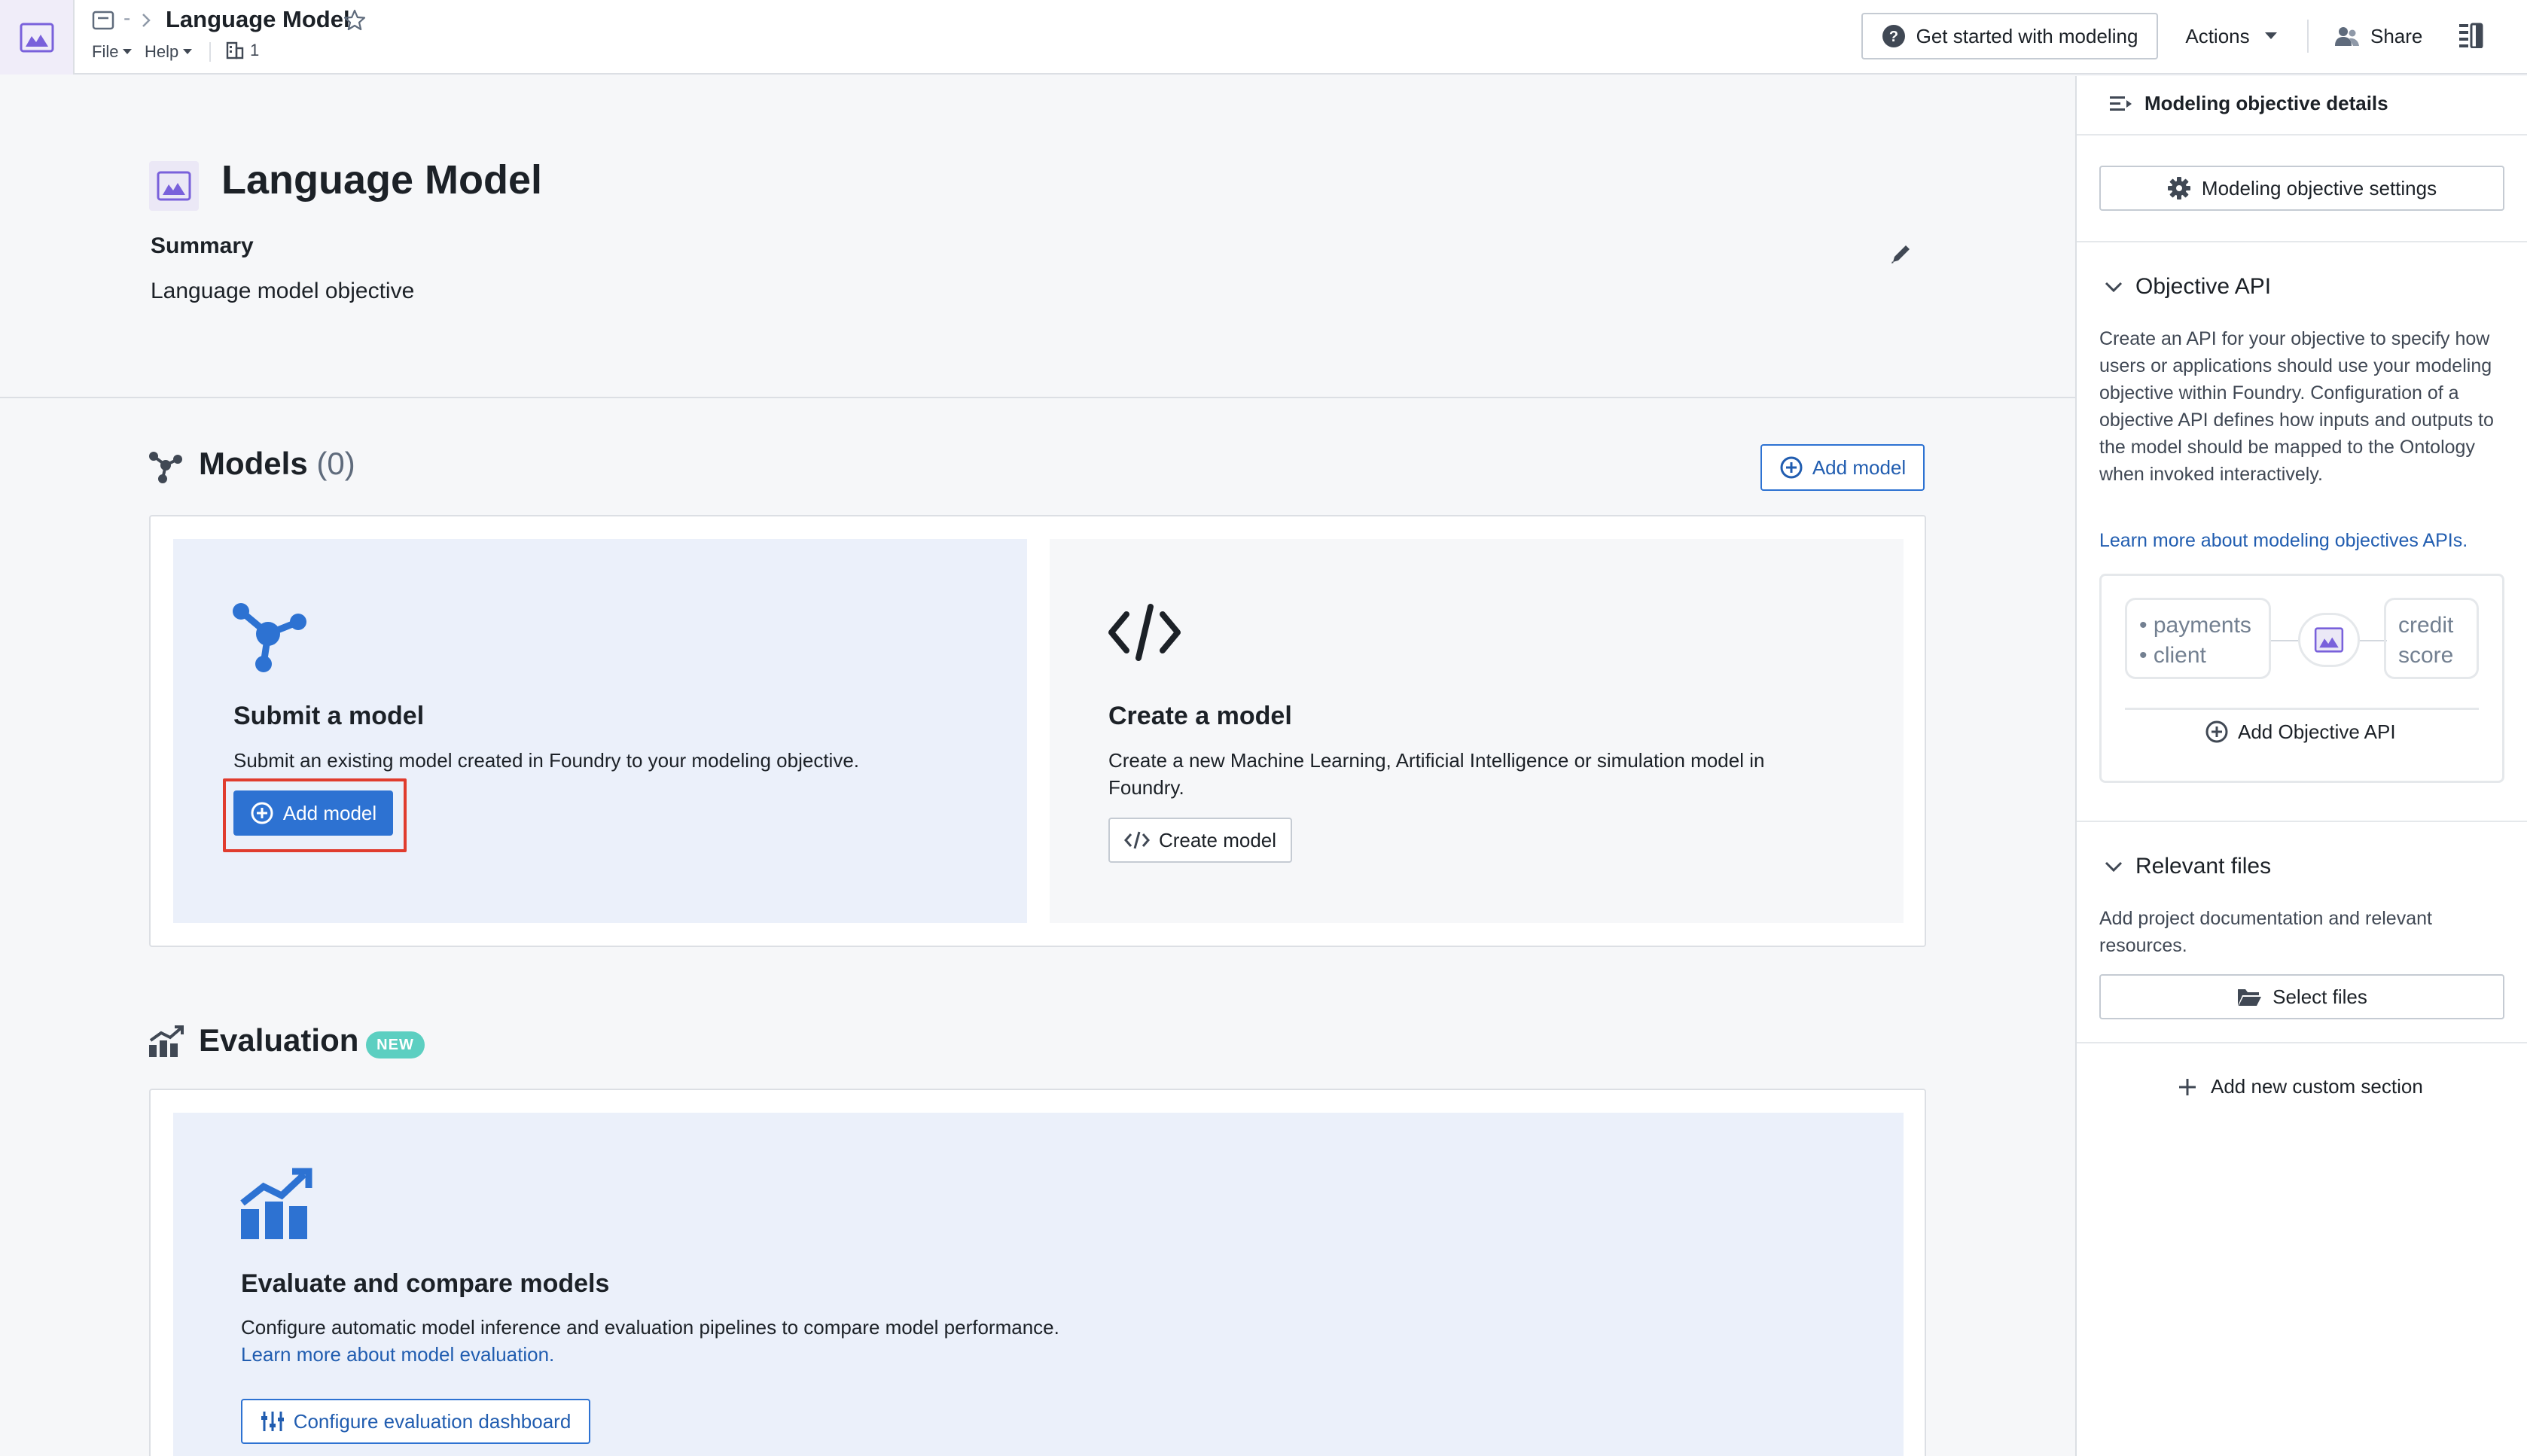 The height and width of the screenshot is (1456, 2527). I want to click on folder-icon, so click(2250, 997).